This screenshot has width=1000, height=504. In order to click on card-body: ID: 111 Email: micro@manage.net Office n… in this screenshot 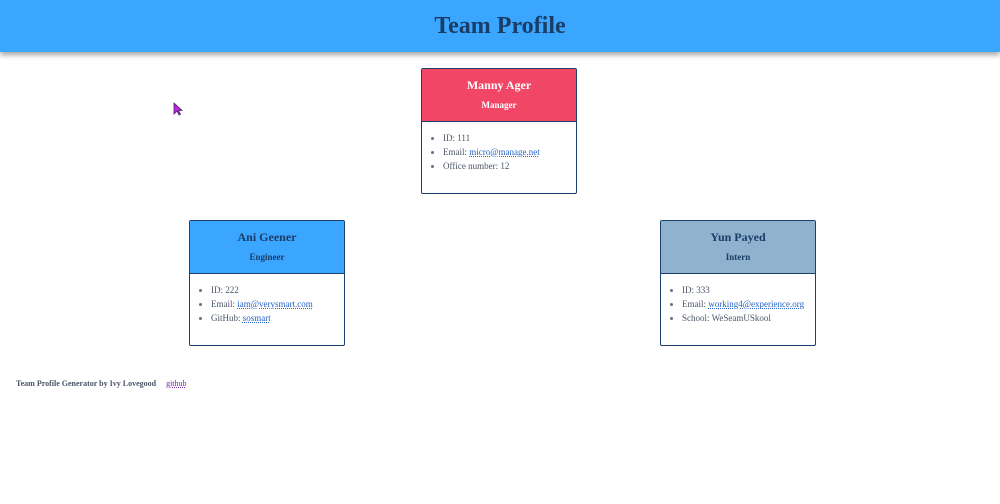, I will do `click(499, 147)`.